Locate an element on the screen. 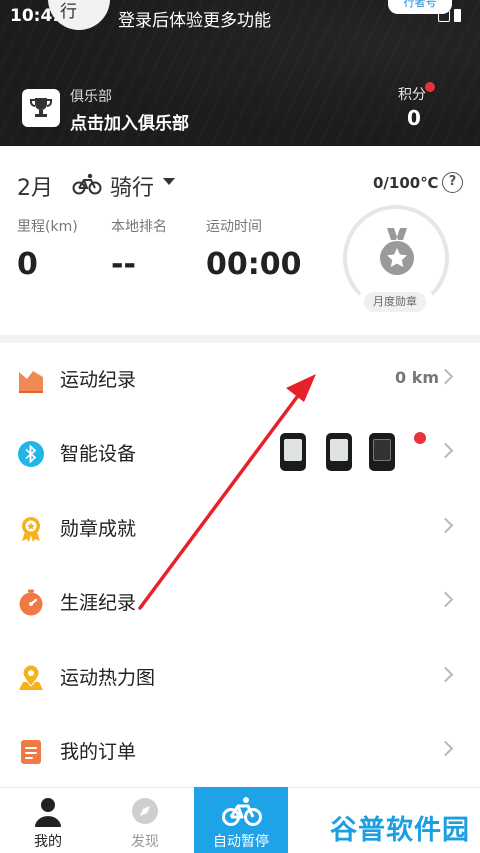 This screenshot has height=853, width=480. map-pin-icon is located at coordinates (31, 677).